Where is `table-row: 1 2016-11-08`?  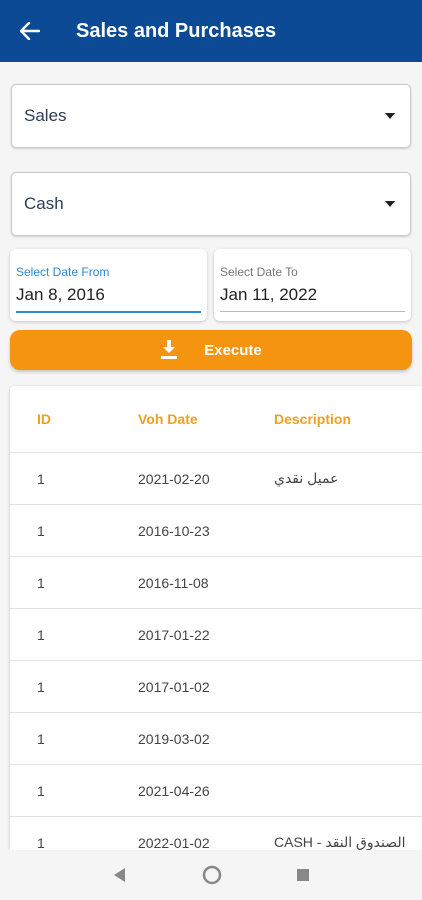 table-row: 1 2016-11-08 is located at coordinates (216, 583).